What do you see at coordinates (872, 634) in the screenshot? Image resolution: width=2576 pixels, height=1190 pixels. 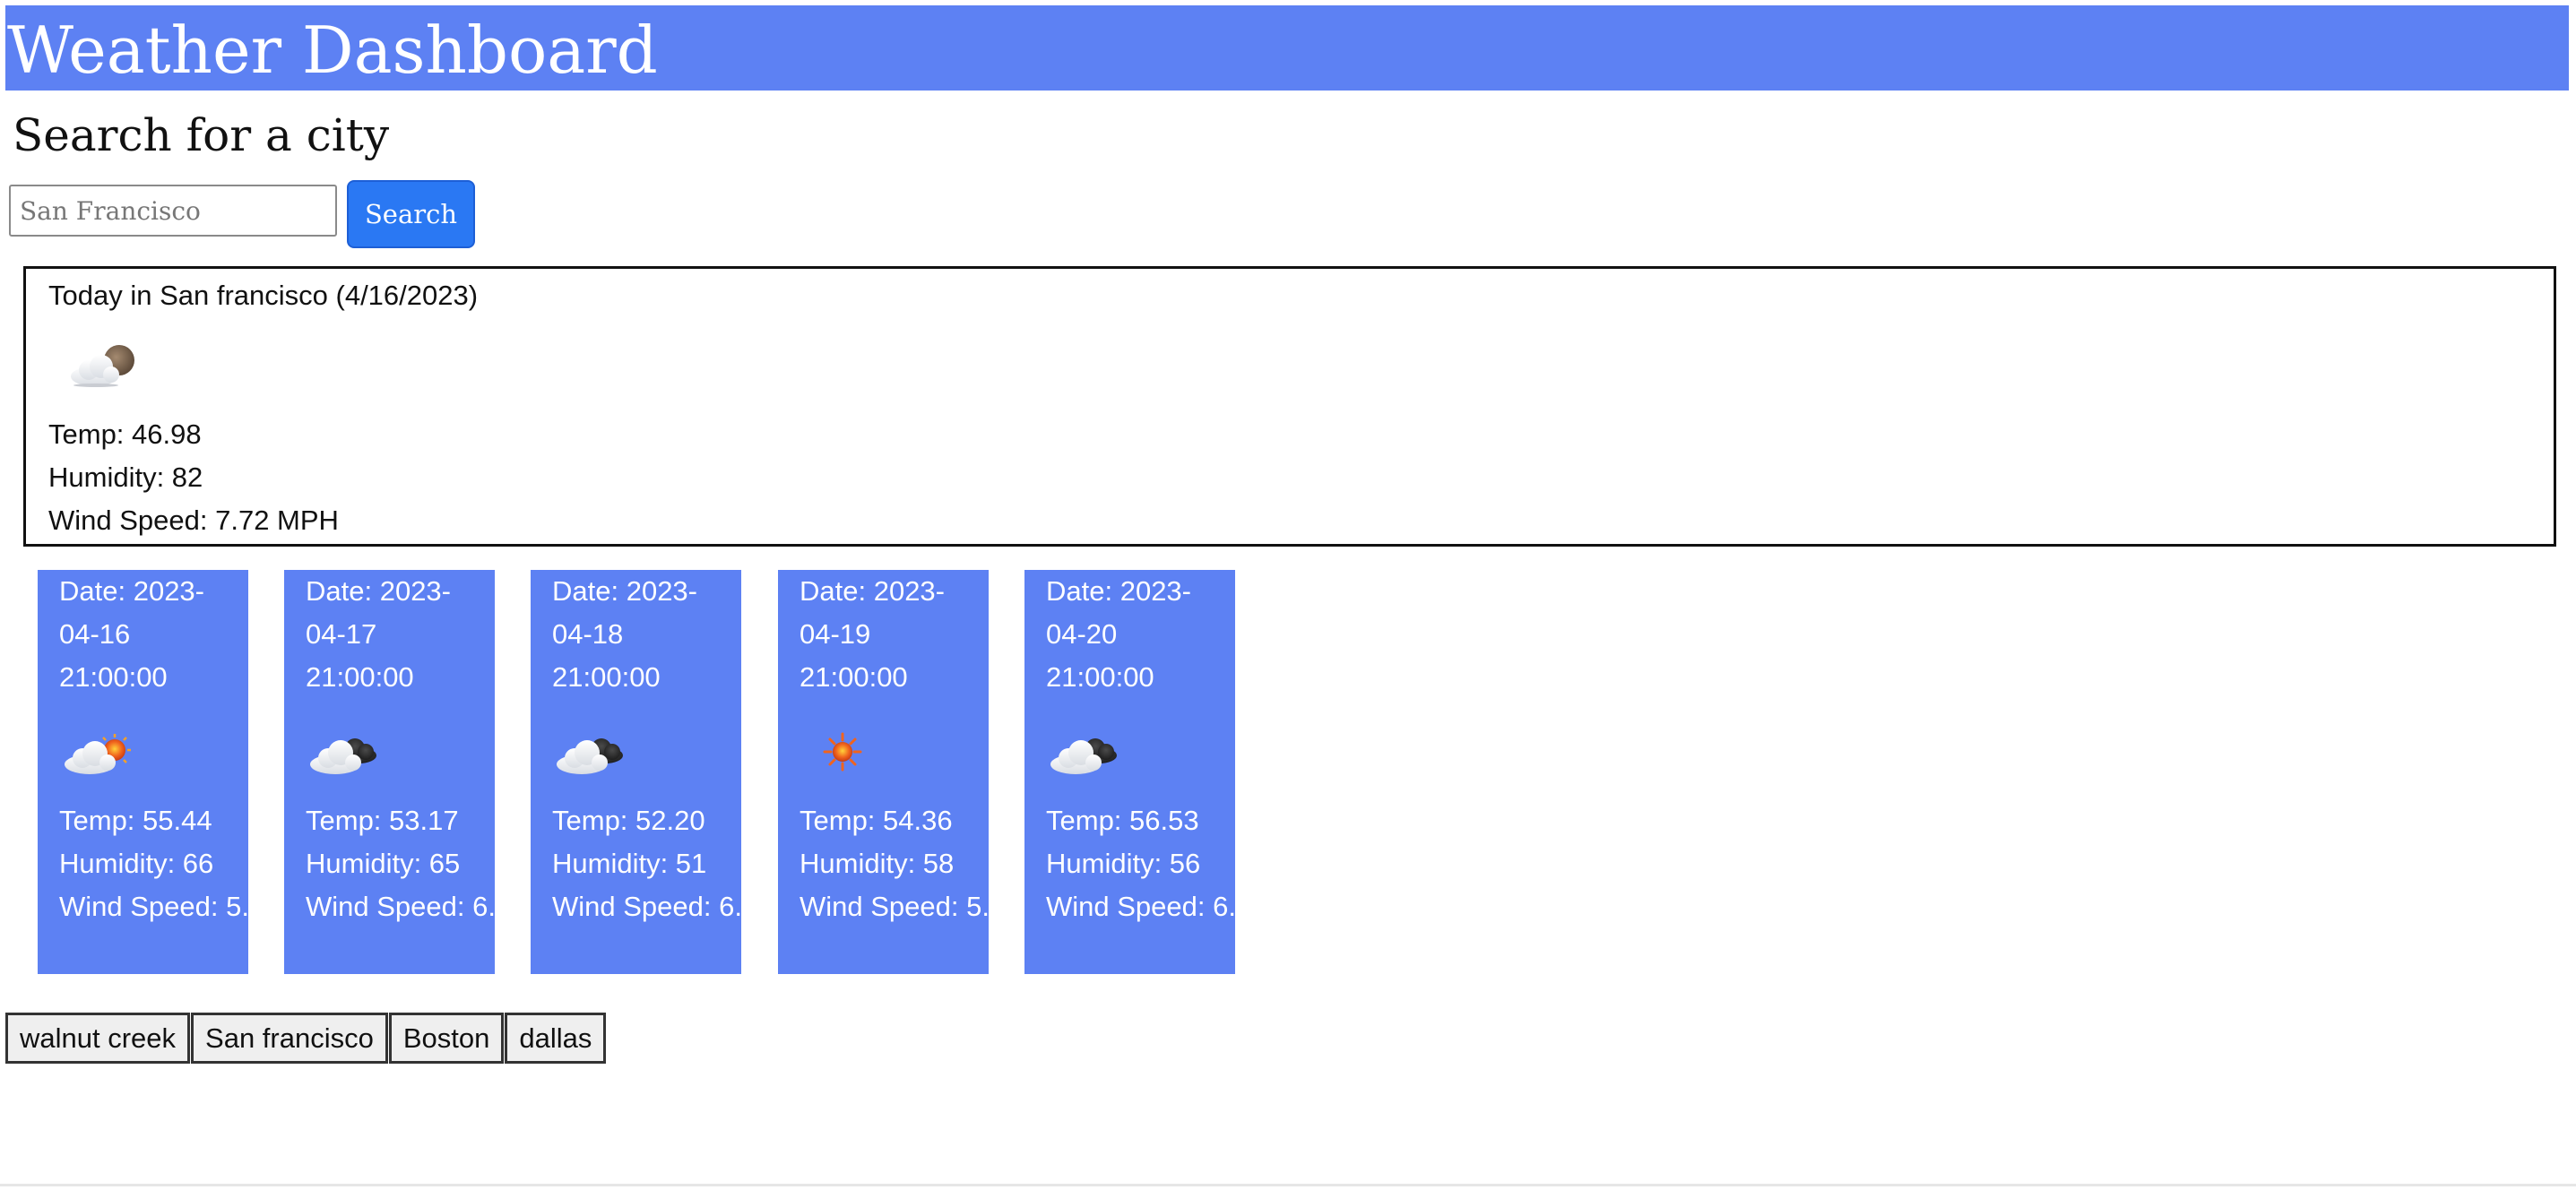 I see `forecast-date: Date: 2023-04-19 21:00:00` at bounding box center [872, 634].